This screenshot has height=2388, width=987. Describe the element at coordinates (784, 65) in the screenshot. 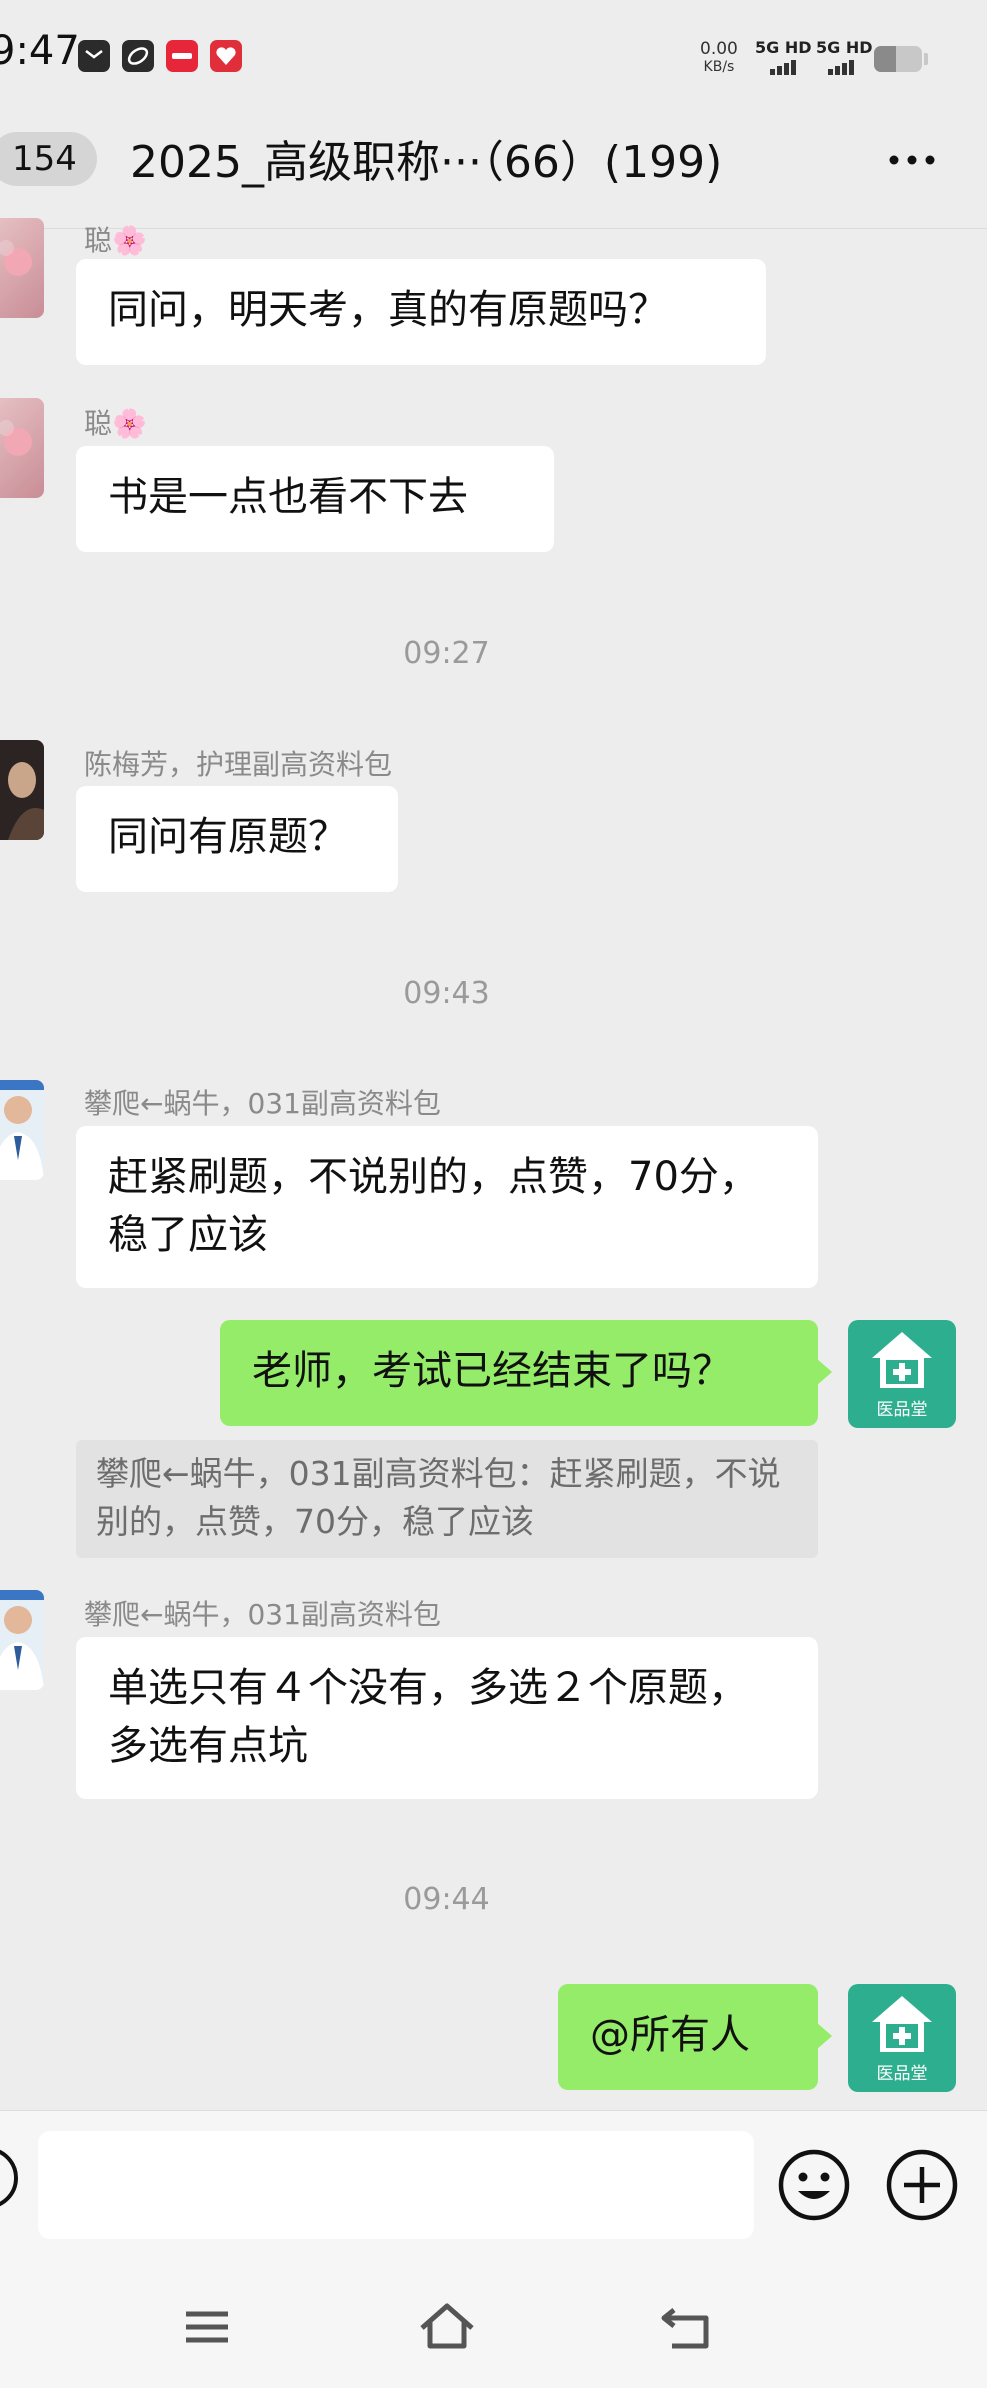

I see `sim1-signal-icon` at that location.